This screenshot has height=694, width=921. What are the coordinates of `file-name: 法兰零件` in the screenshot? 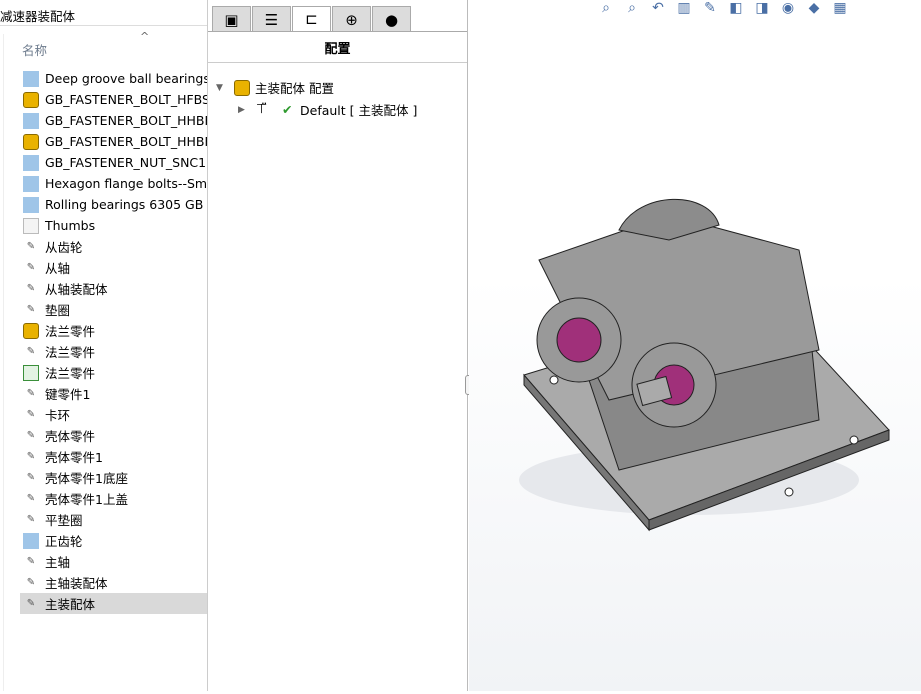 It's located at (70, 352).